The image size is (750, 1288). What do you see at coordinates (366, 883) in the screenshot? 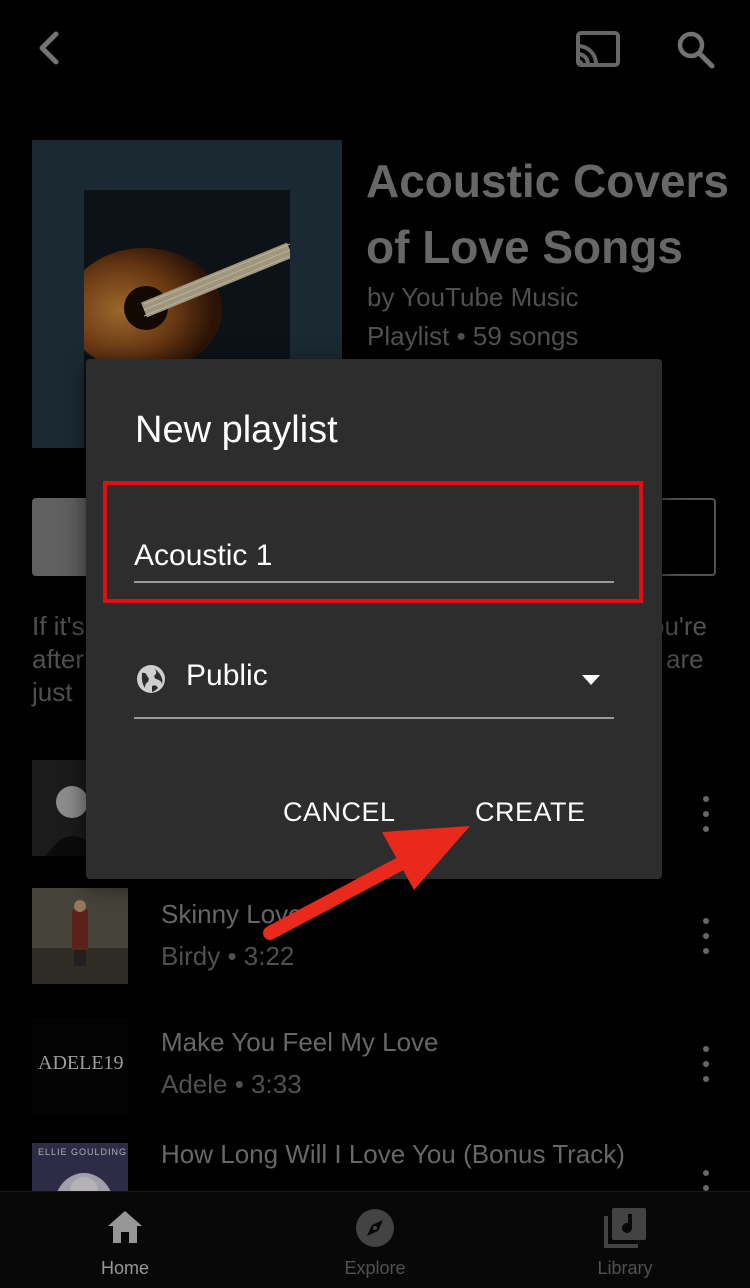
I see `annotation-arrow-icon` at bounding box center [366, 883].